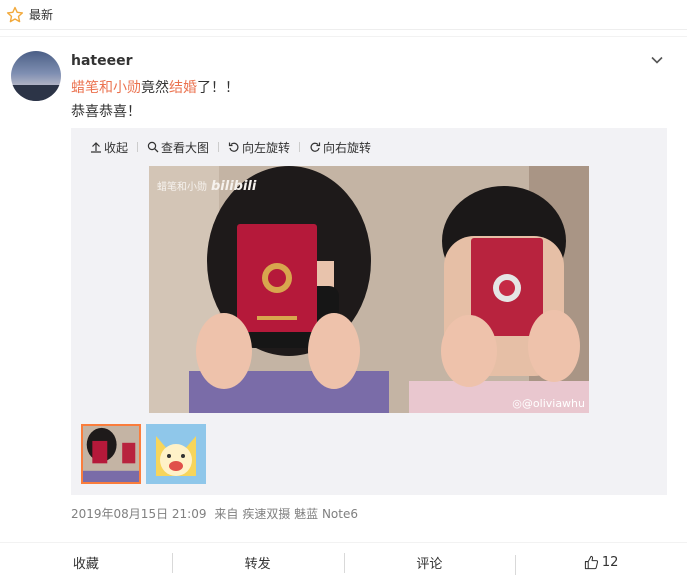 The width and height of the screenshot is (687, 581). Describe the element at coordinates (591, 562) in the screenshot. I see `thumbs-up-icon` at that location.